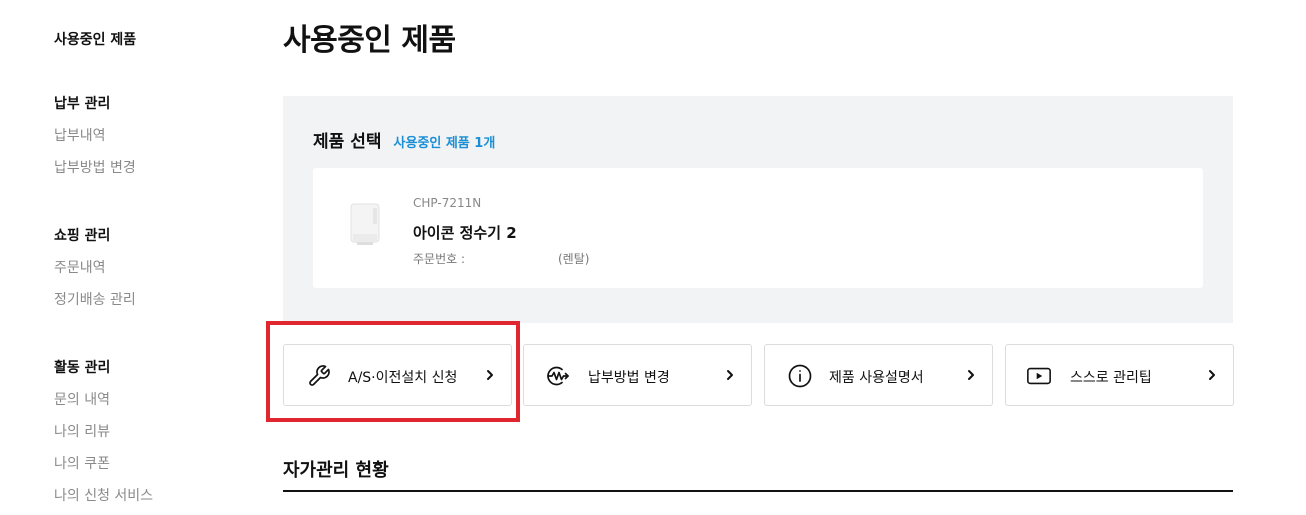 Image resolution: width=1306 pixels, height=515 pixels. I want to click on product-model: CHP-7211N, so click(447, 203).